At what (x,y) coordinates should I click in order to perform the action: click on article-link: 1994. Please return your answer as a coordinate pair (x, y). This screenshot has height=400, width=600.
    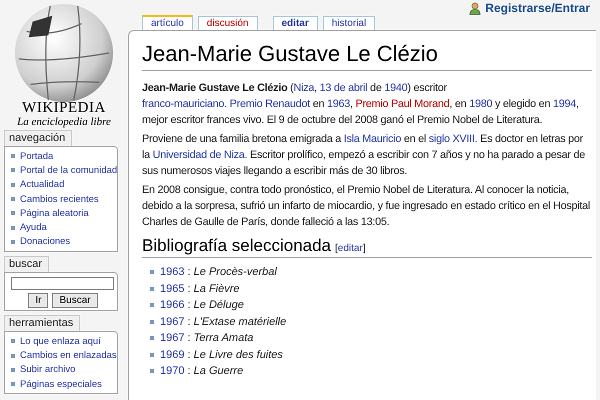
    Looking at the image, I should click on (564, 104).